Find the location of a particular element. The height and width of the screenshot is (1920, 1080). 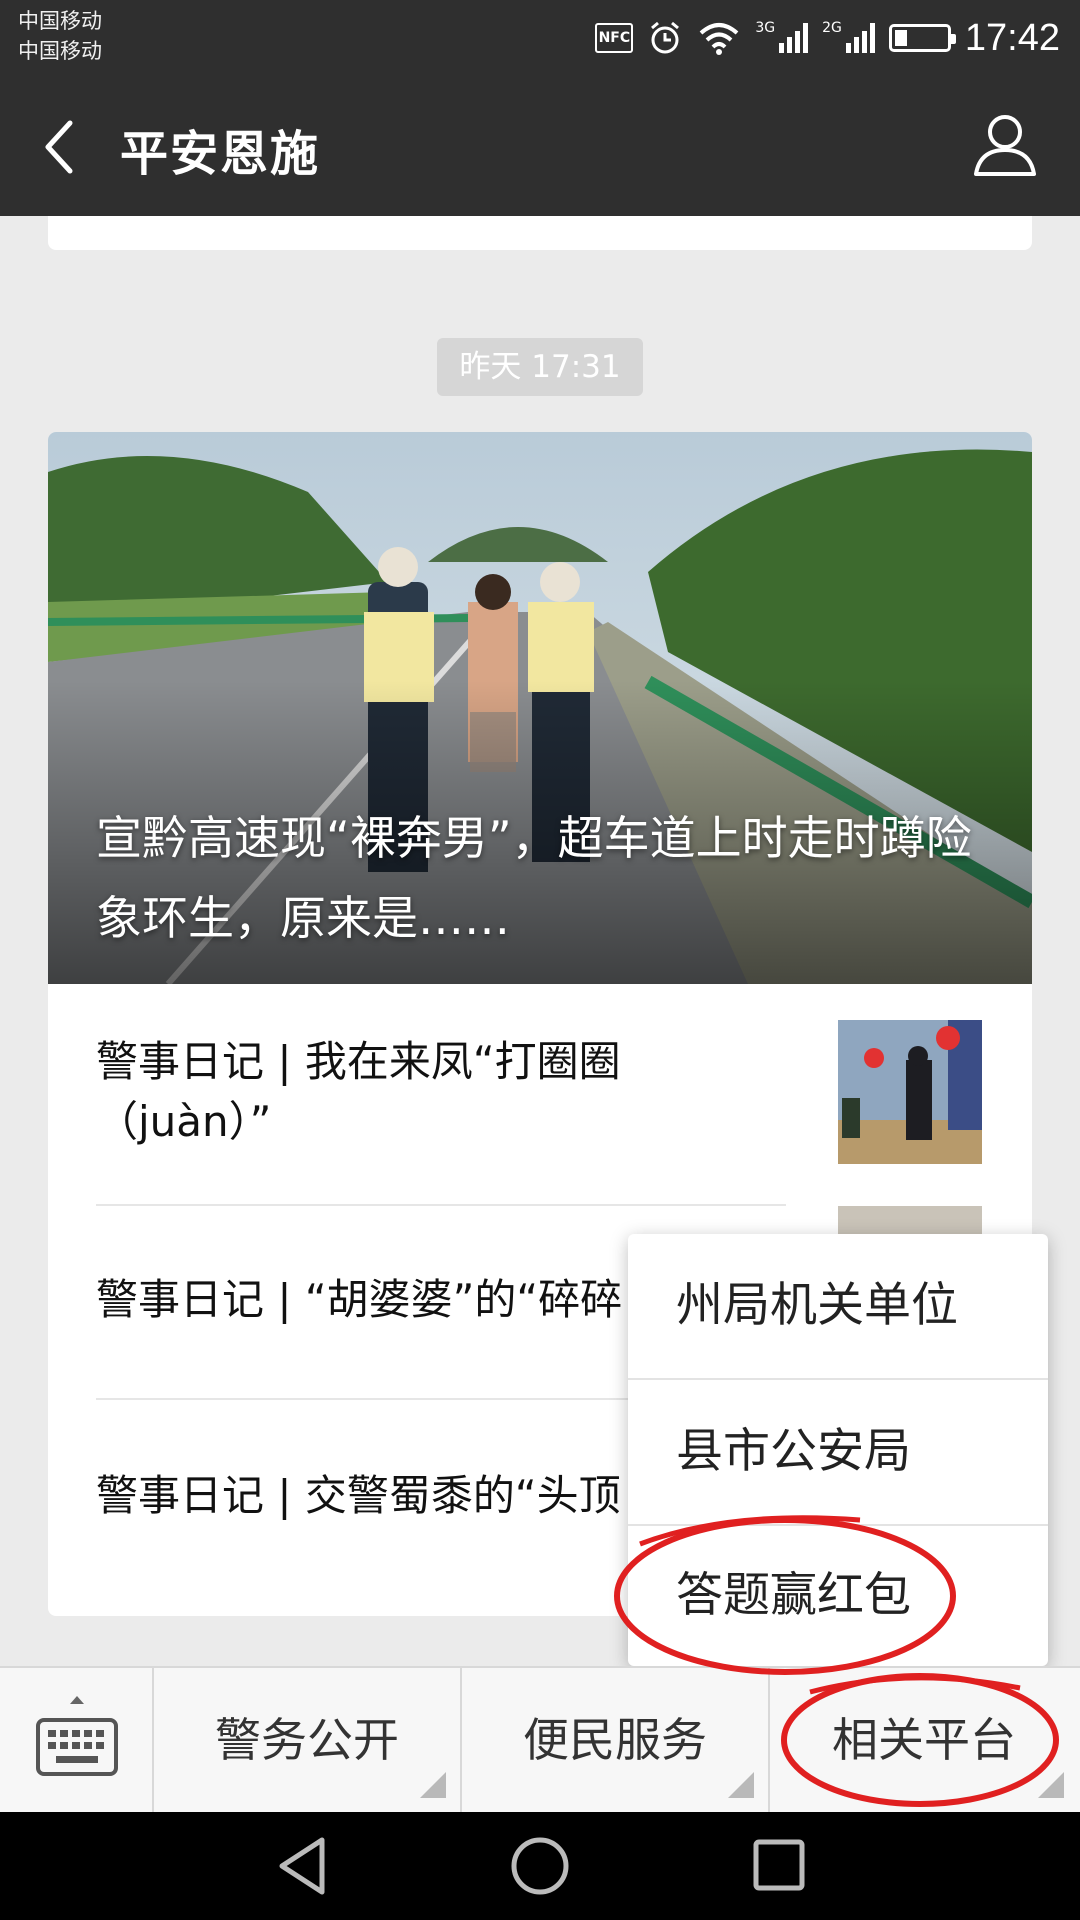

network-type-1: 3G is located at coordinates (765, 28).